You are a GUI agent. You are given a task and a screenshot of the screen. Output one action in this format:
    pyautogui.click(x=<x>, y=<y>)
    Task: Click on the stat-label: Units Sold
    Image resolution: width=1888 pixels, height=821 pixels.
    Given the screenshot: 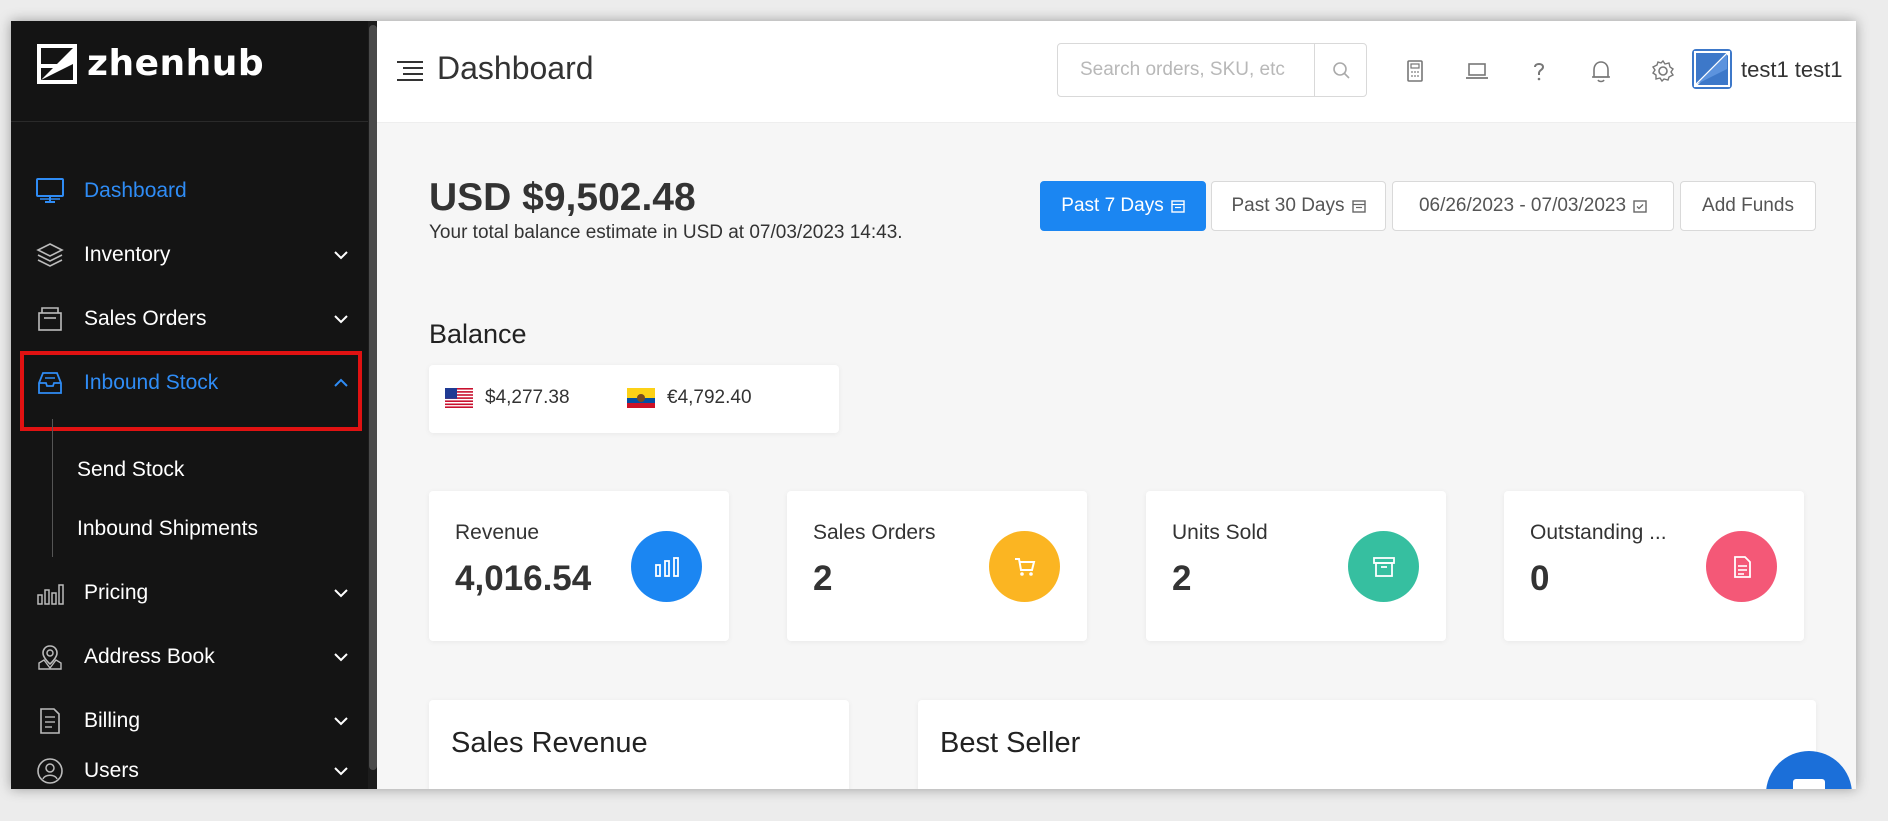 What is the action you would take?
    pyautogui.click(x=1220, y=532)
    